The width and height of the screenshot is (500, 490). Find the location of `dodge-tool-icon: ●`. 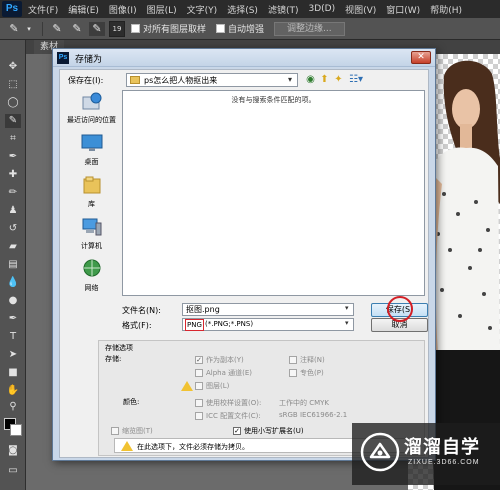

dodge-tool-icon: ● is located at coordinates (13, 301).